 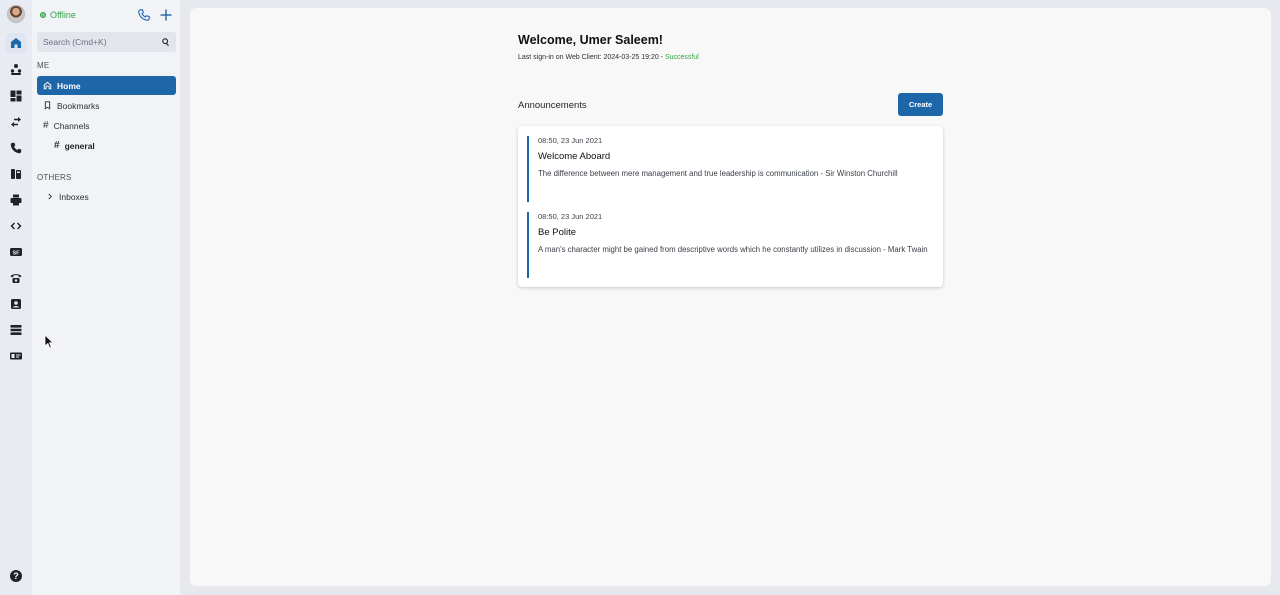 I want to click on search-input: Search (Cmd+K), so click(x=106, y=42).